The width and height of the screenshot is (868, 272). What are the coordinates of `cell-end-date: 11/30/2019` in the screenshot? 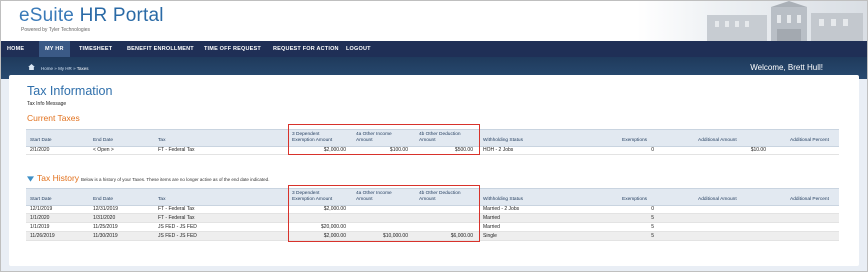 It's located at (105, 236).